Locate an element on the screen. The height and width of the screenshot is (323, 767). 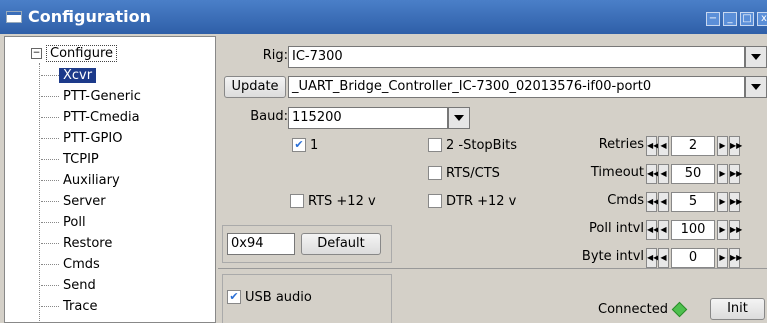
audio-group: ✔ USB audio is located at coordinates (307, 298).